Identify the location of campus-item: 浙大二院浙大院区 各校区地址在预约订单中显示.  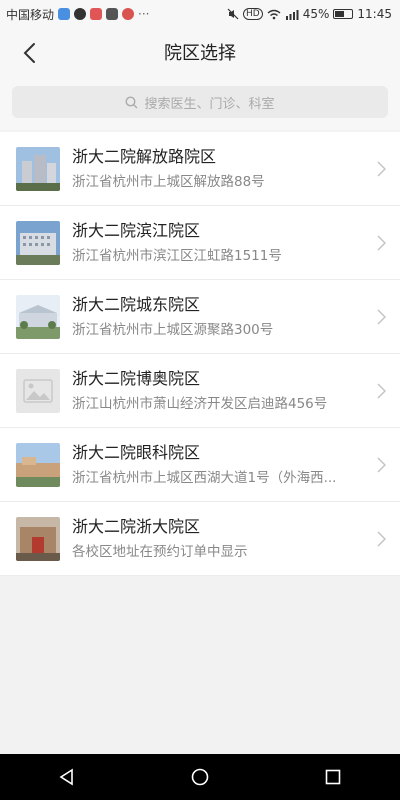
(200, 539).